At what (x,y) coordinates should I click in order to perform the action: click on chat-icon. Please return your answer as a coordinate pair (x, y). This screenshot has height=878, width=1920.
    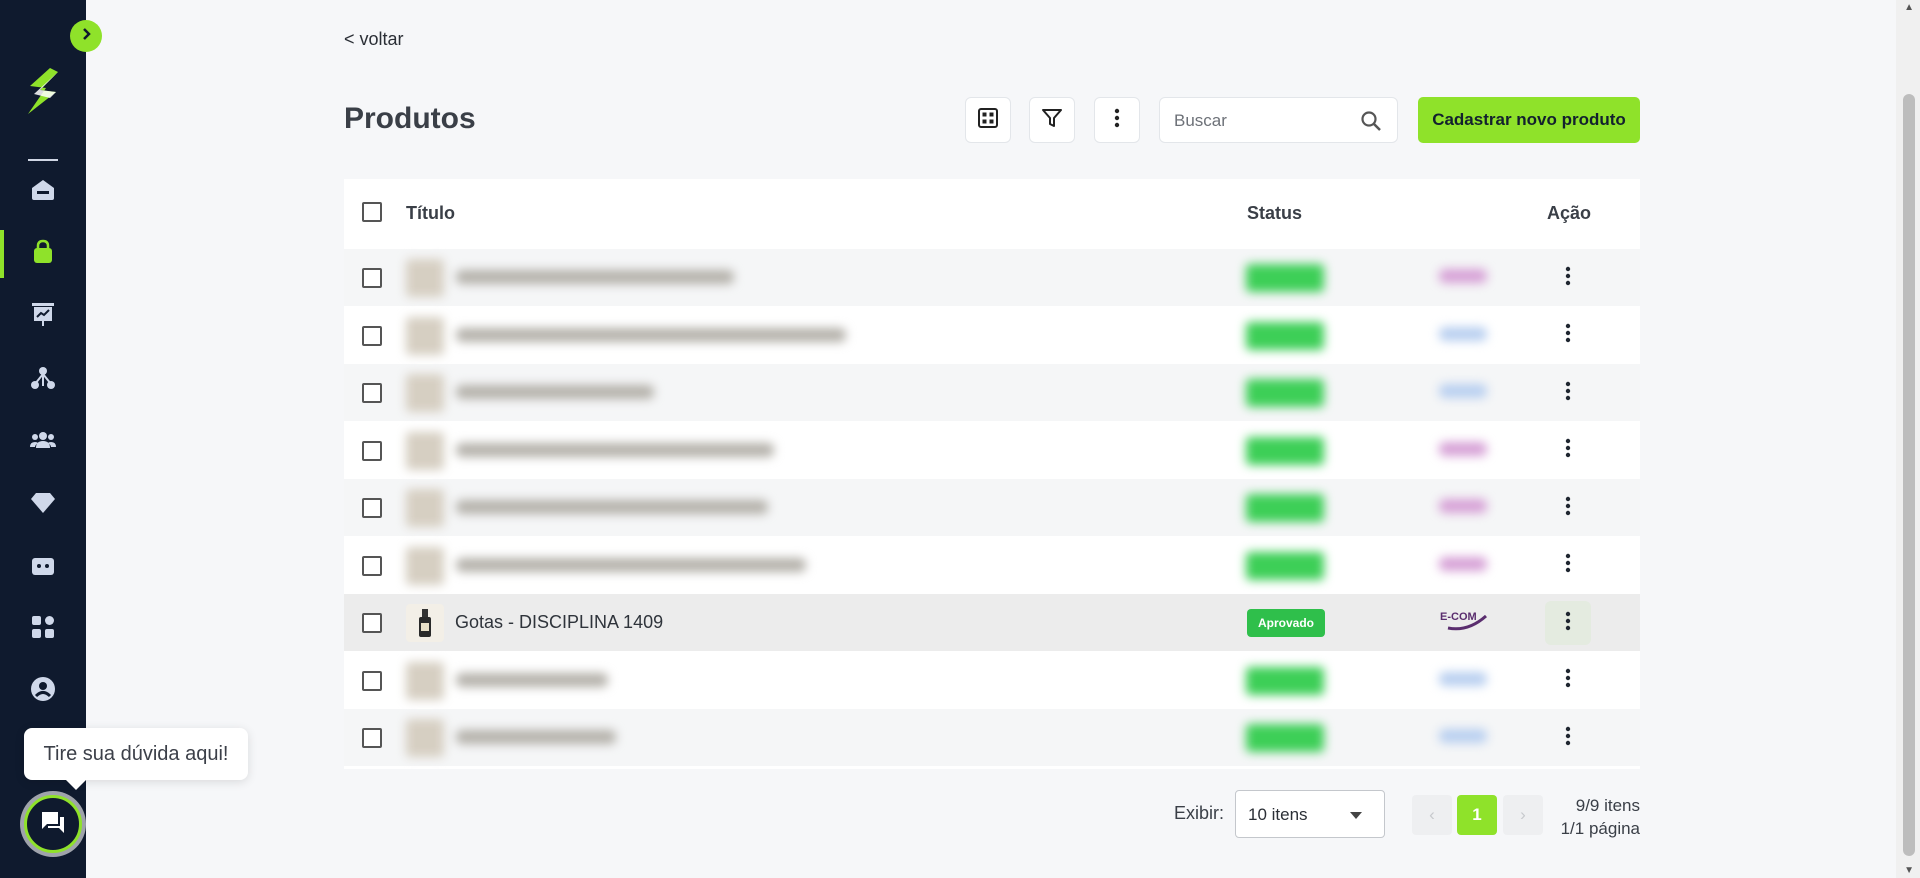
    Looking at the image, I should click on (53, 824).